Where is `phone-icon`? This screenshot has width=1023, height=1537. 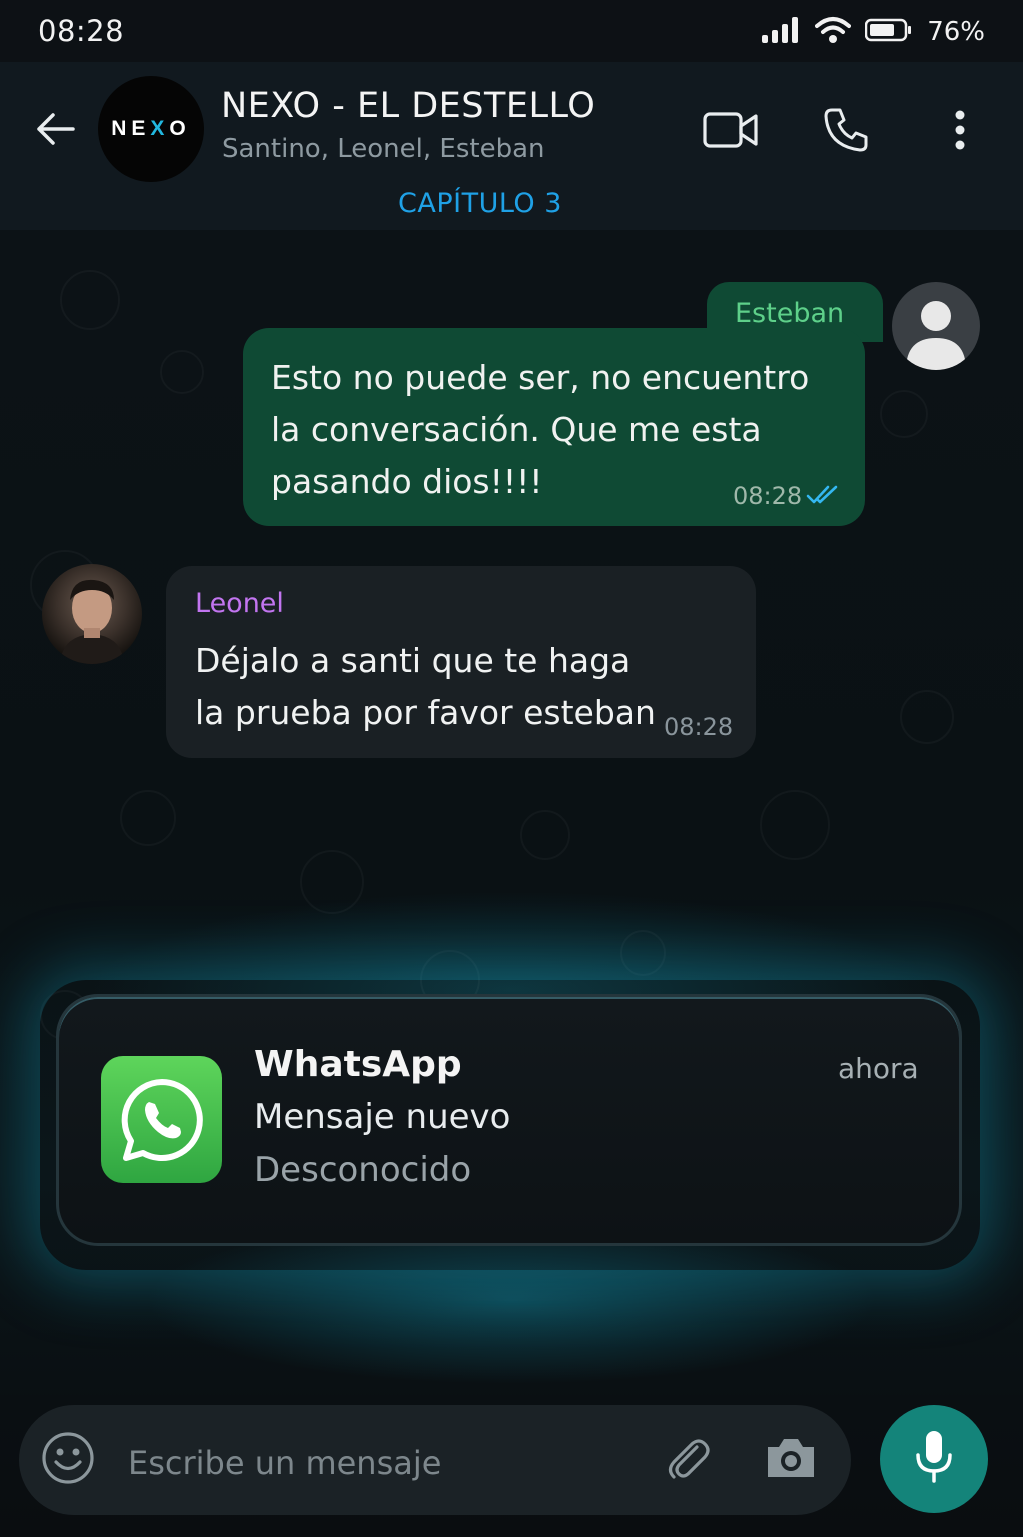
phone-icon is located at coordinates (846, 132).